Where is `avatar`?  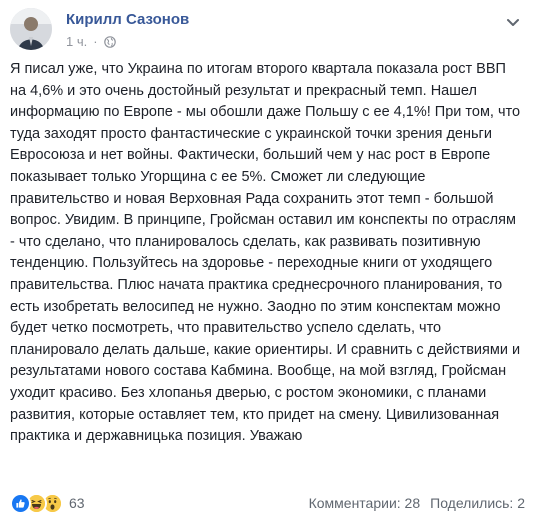 avatar is located at coordinates (31, 29).